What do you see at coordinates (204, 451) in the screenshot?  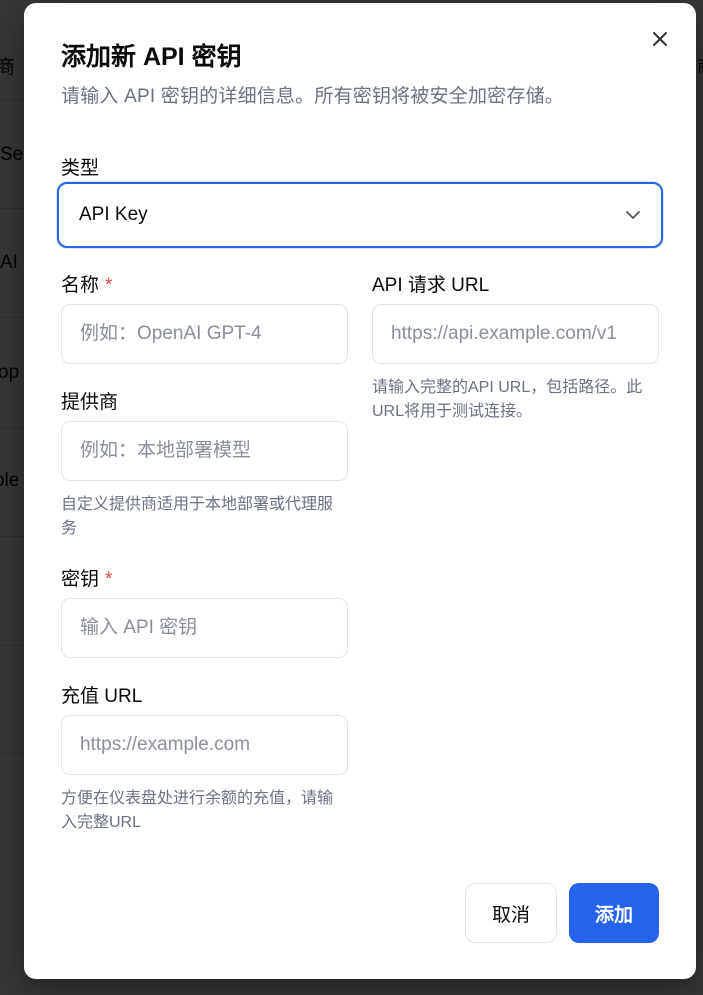 I see `provider-input` at bounding box center [204, 451].